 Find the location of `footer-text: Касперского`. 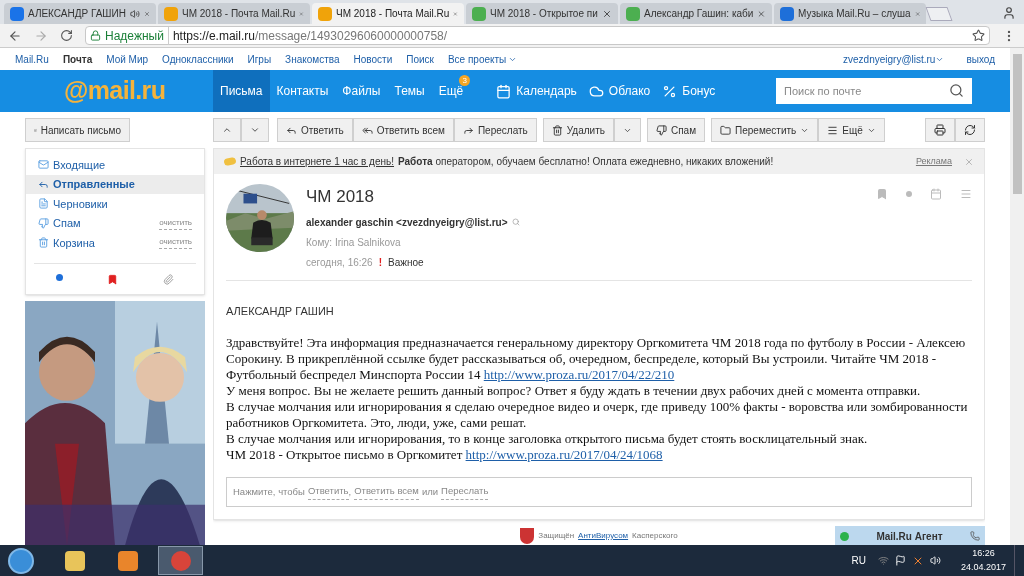

footer-text: Касперского is located at coordinates (655, 536).